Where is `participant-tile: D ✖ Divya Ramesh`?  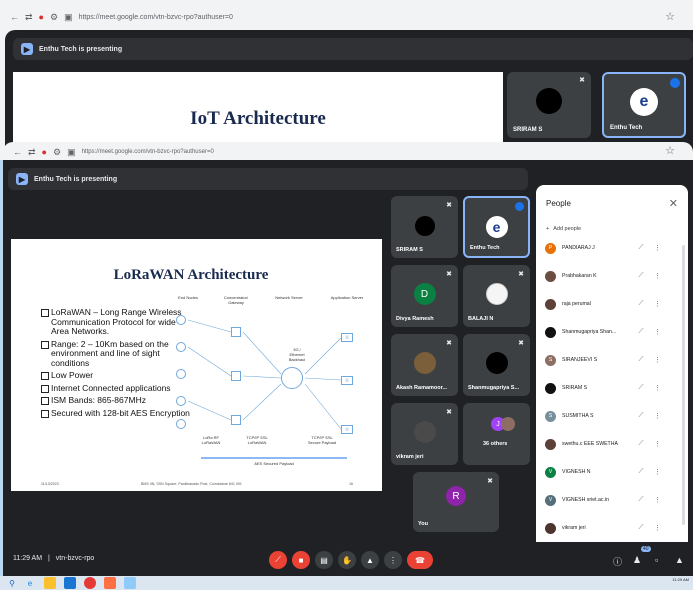 participant-tile: D ✖ Divya Ramesh is located at coordinates (424, 296).